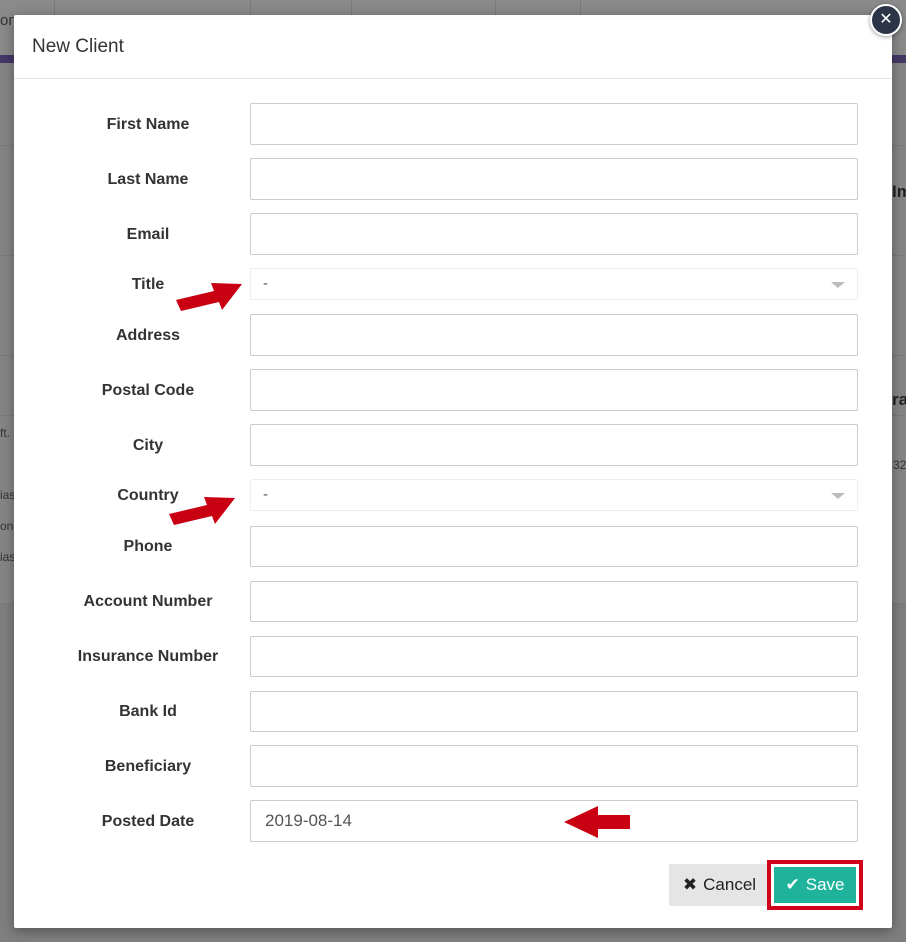  Describe the element at coordinates (730, 884) in the screenshot. I see `cancel-button-label: Cancel` at that location.